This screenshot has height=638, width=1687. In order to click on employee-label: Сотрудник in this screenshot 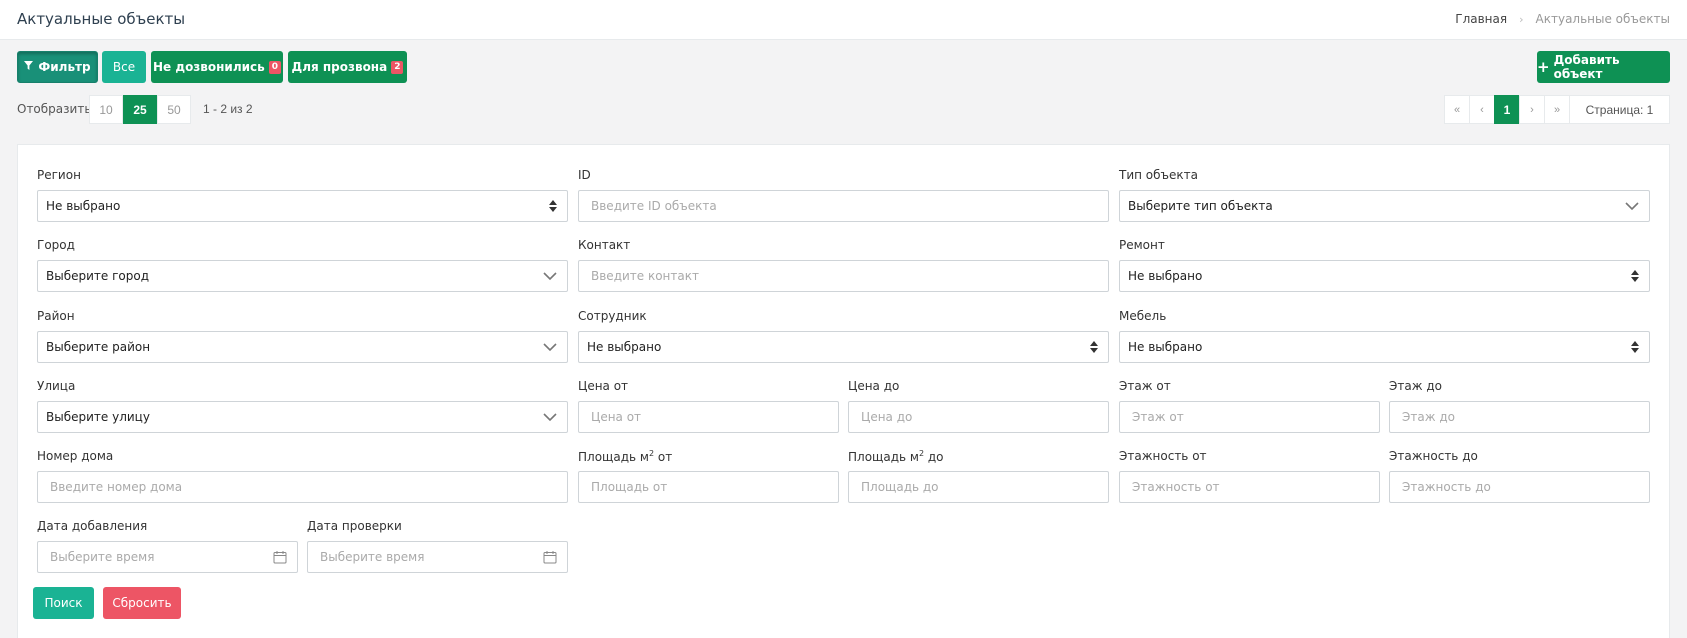, I will do `click(612, 316)`.